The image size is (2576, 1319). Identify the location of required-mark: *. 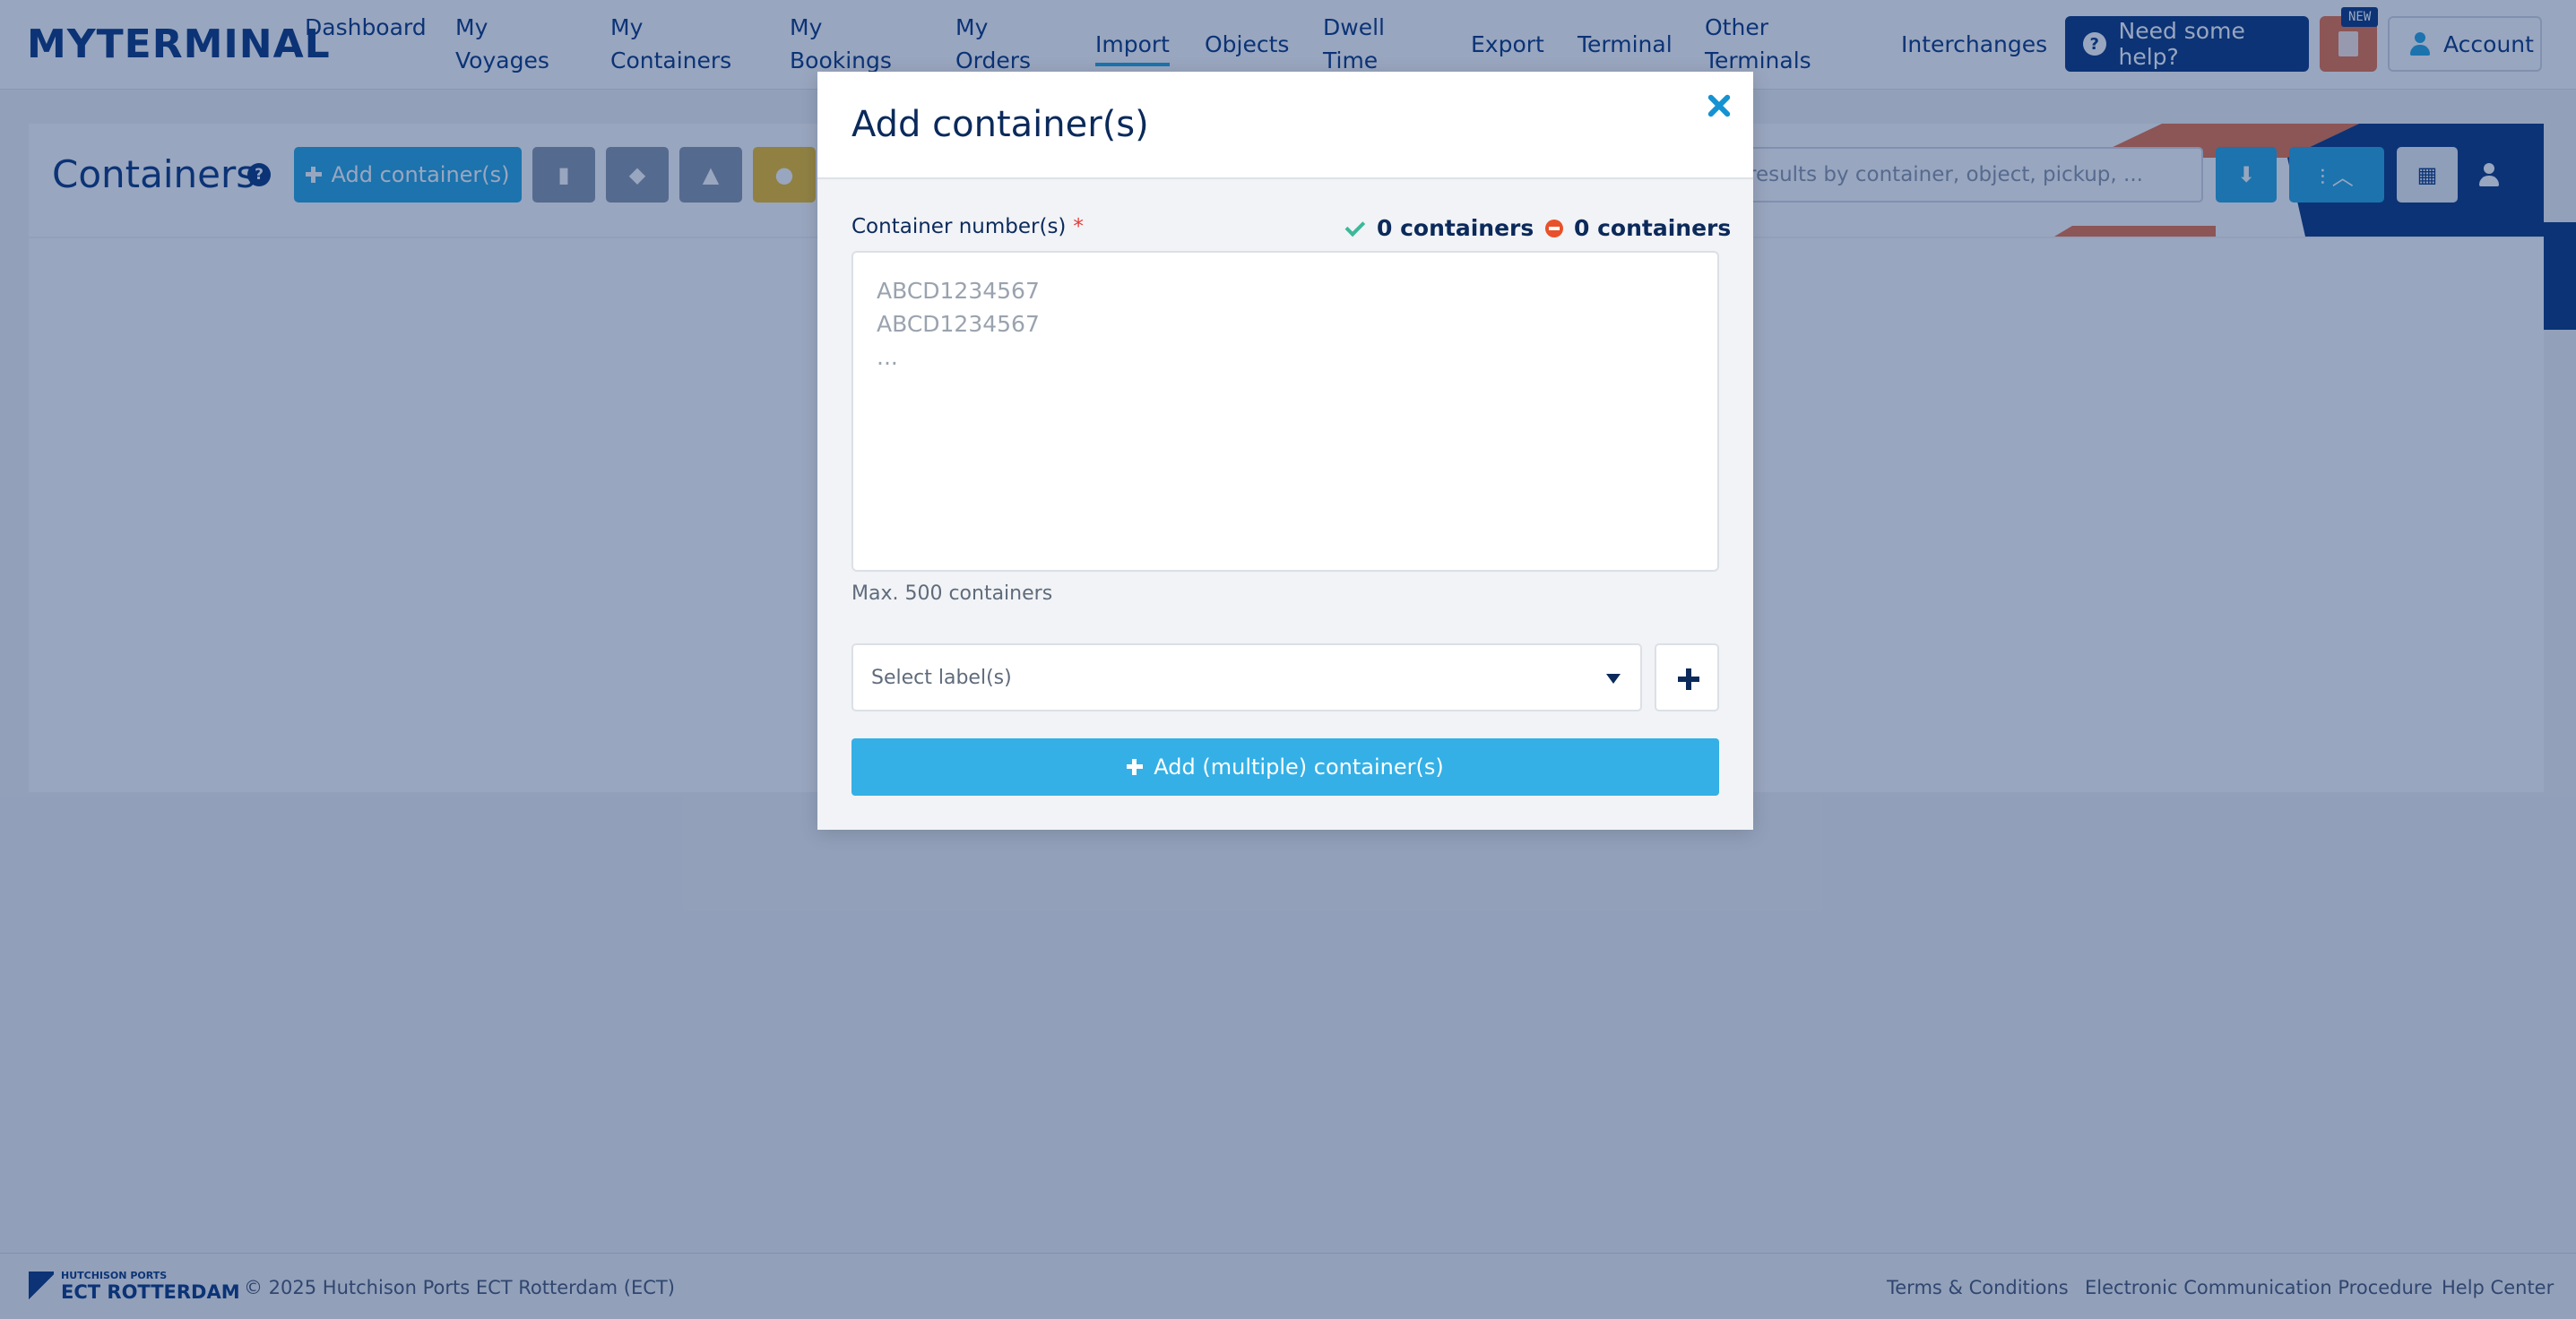
(1078, 227).